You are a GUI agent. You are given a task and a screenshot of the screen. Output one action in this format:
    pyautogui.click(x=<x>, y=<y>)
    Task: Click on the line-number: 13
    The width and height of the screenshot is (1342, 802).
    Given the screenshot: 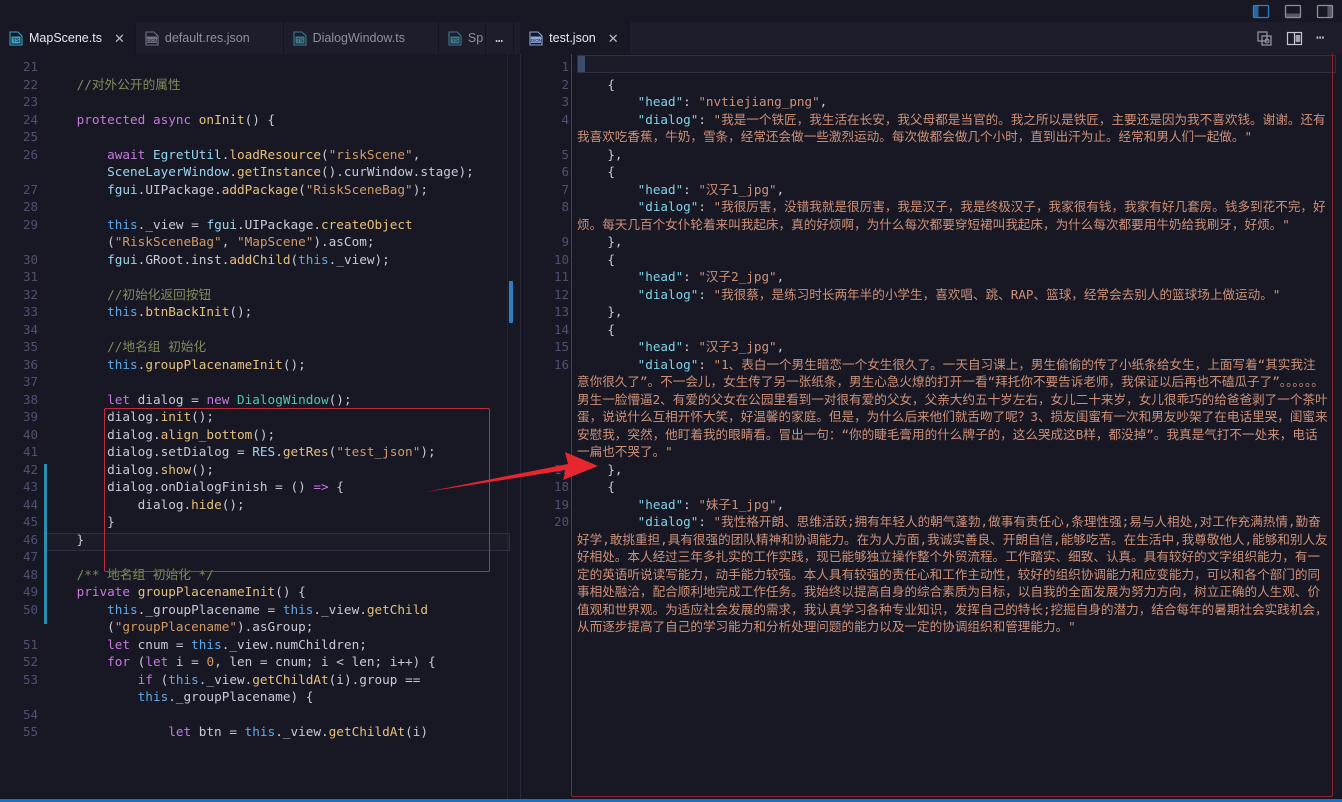 What is the action you would take?
    pyautogui.click(x=561, y=311)
    